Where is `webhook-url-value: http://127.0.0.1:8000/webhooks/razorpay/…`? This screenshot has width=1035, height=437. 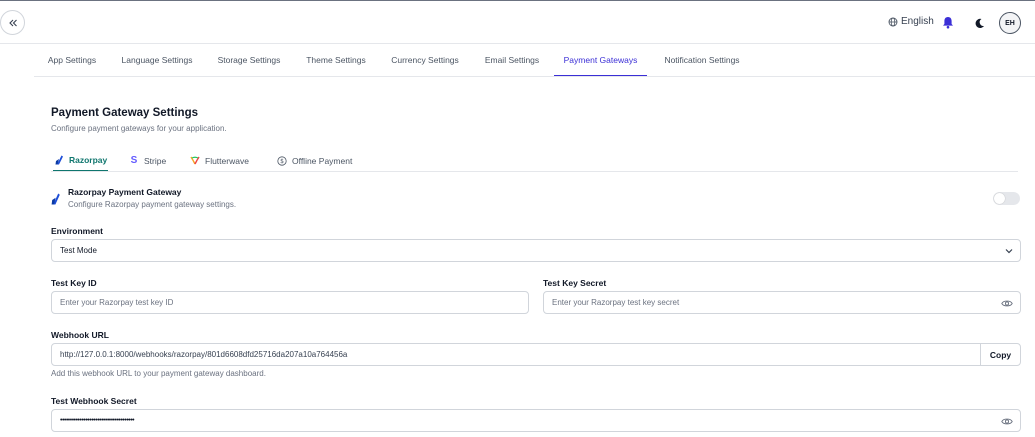
webhook-url-value: http://127.0.0.1:8000/webhooks/razorpay/… is located at coordinates (204, 354).